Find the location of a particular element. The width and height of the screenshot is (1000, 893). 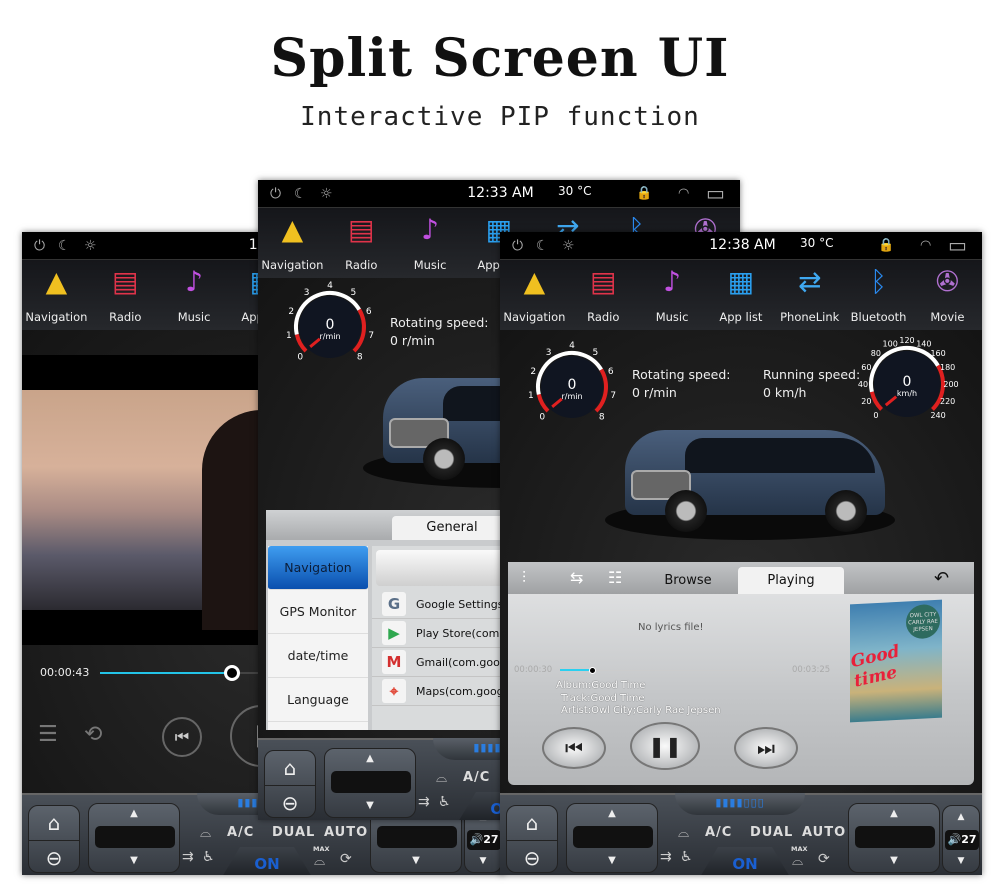

shuffle-icon: ⇆ is located at coordinates (576, 577).